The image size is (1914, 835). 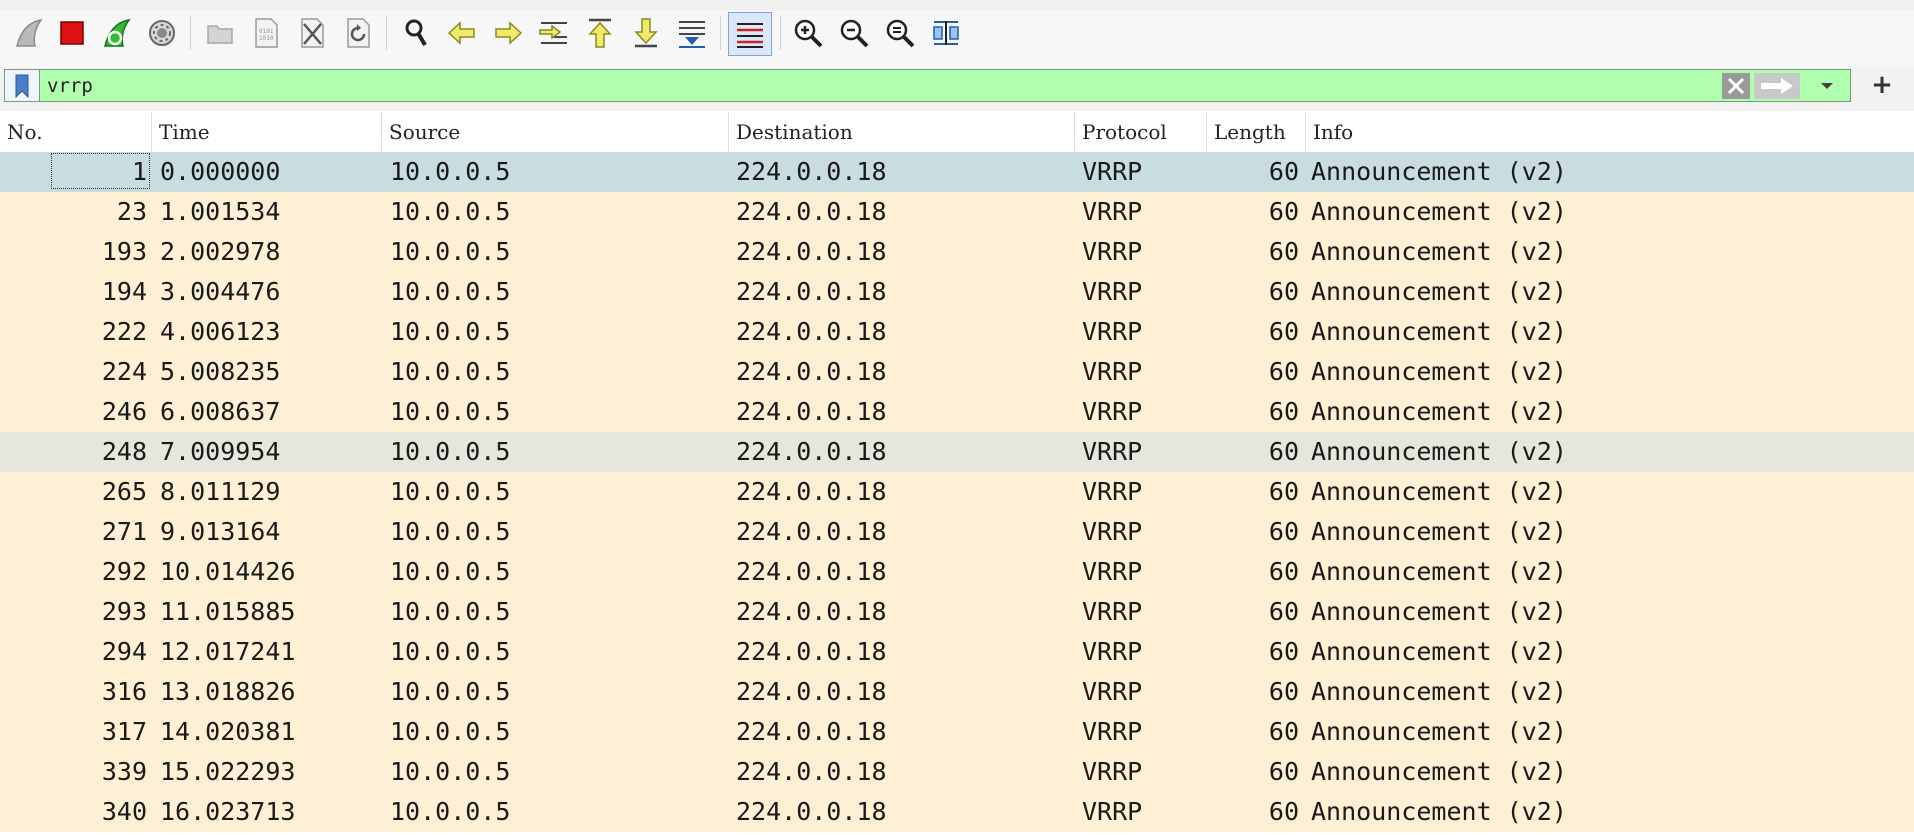 What do you see at coordinates (228, 691) in the screenshot?
I see `cell-time: 13.018826` at bounding box center [228, 691].